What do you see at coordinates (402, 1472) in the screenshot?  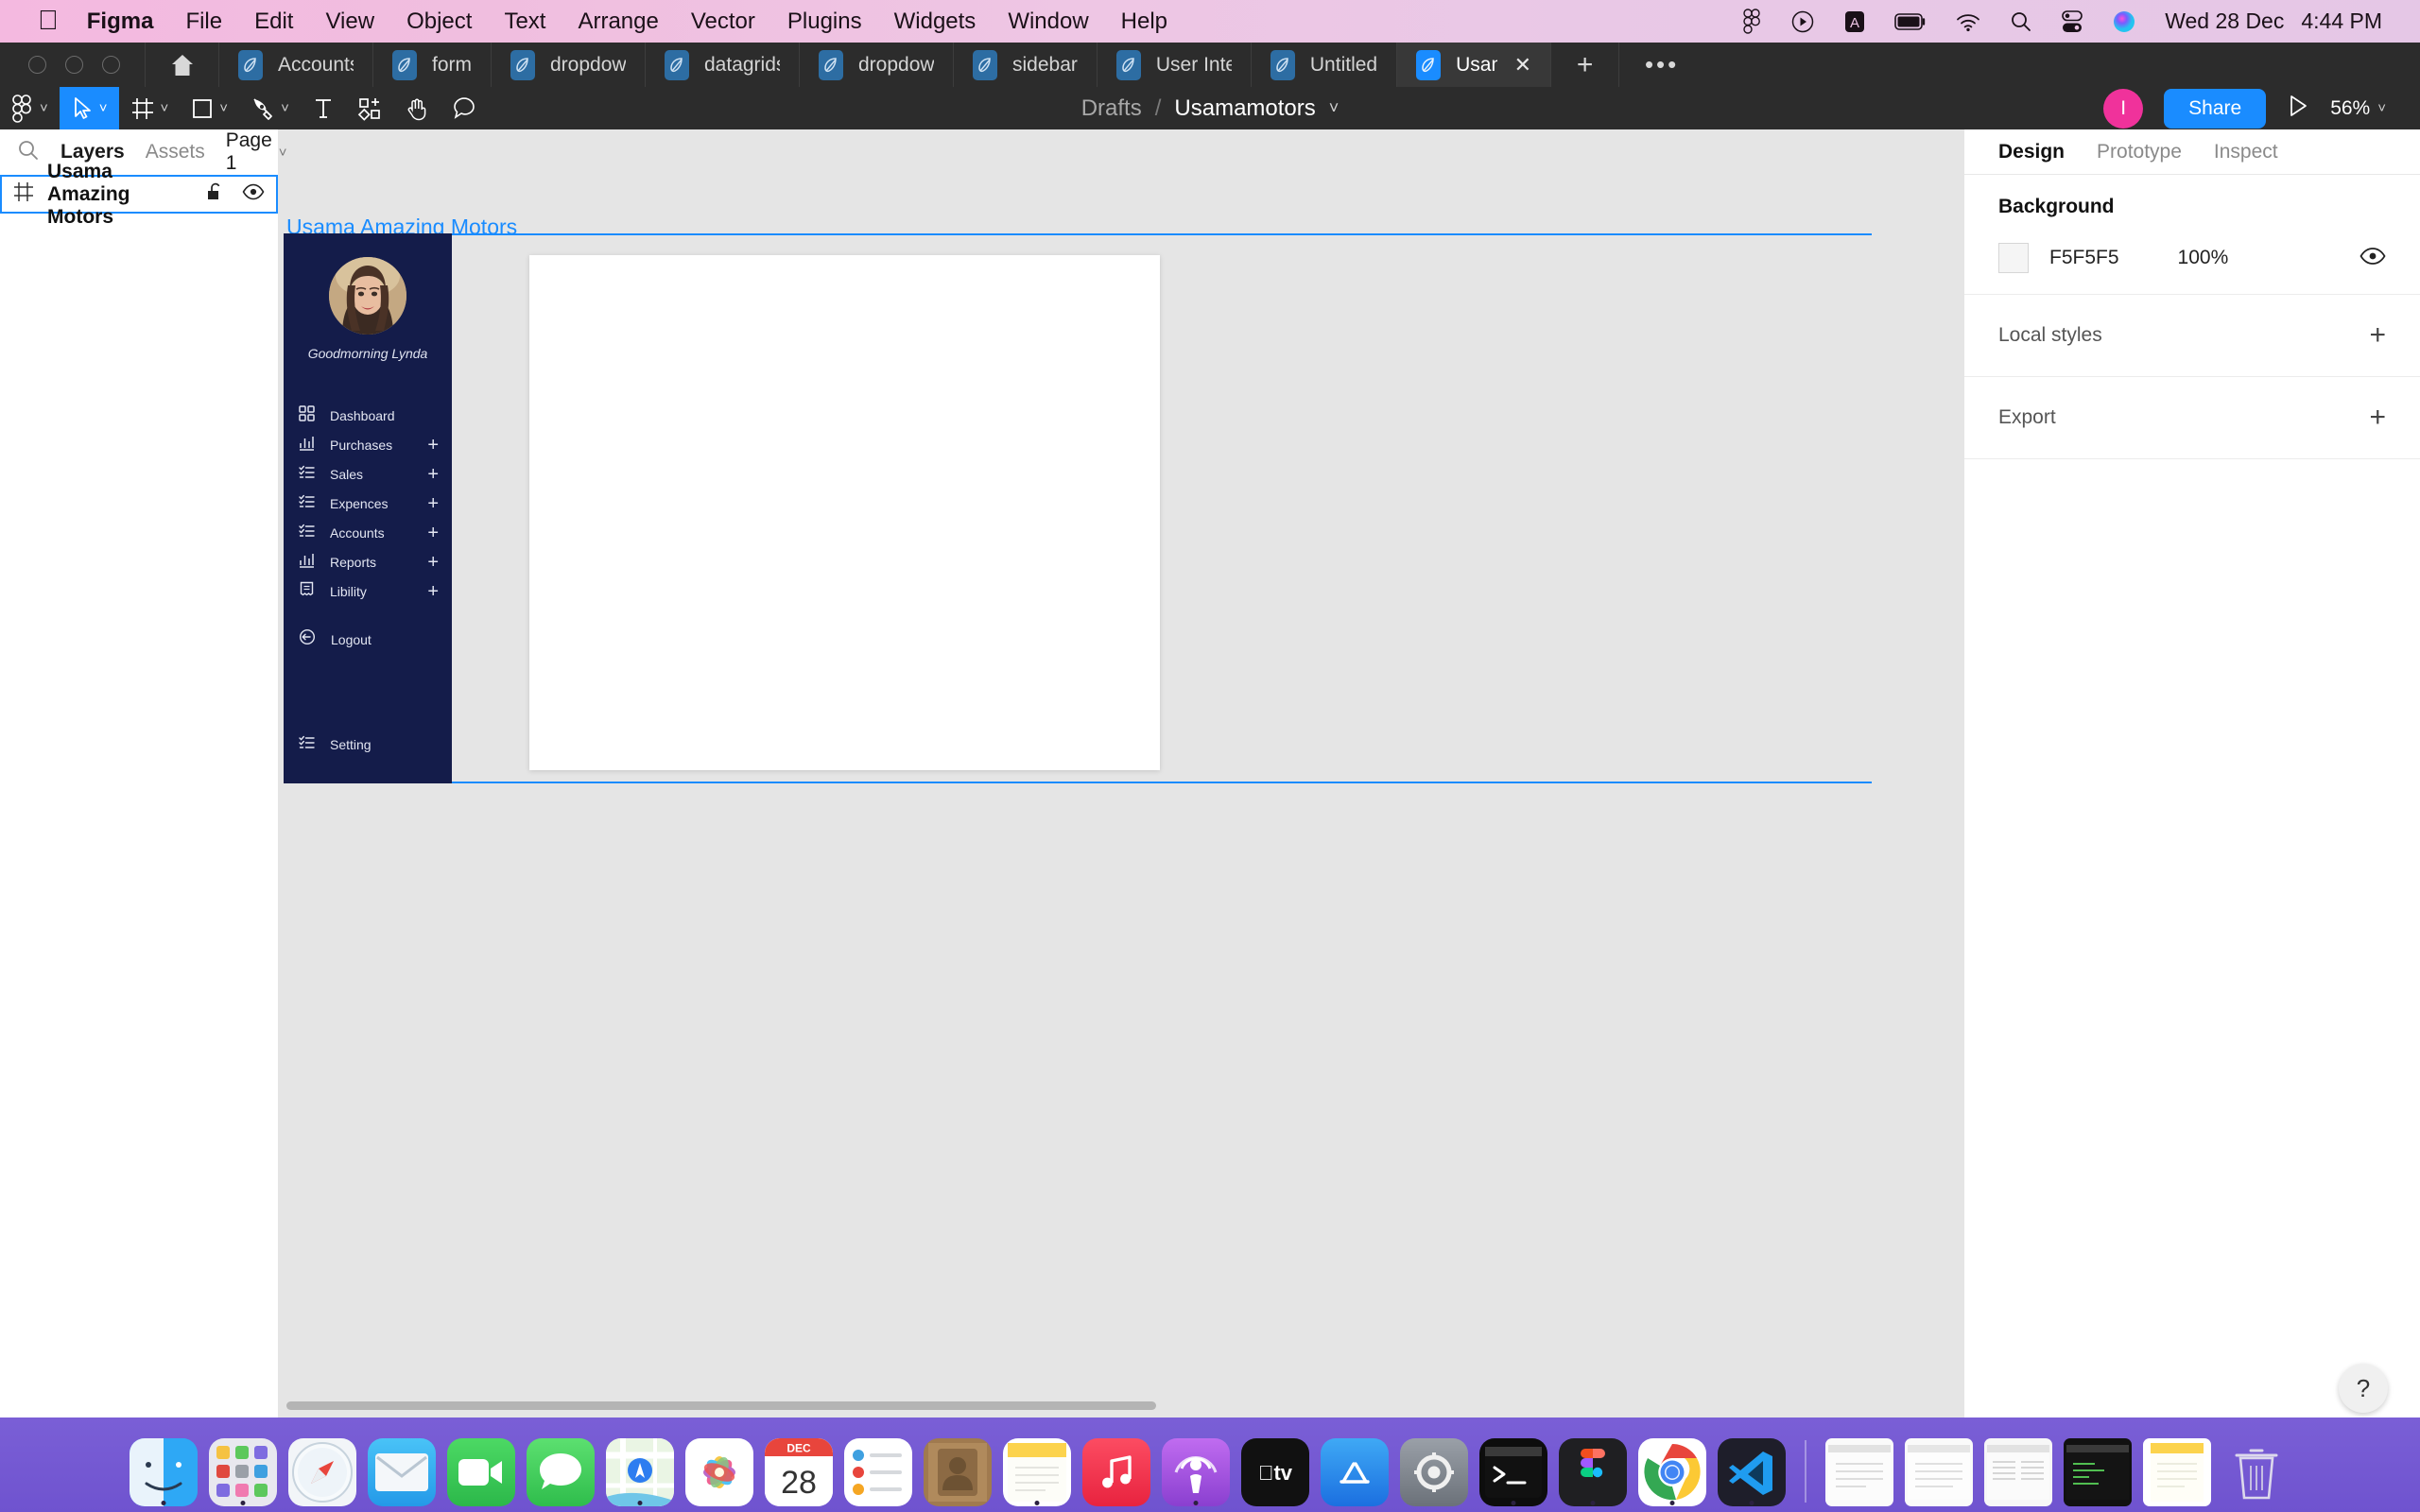 I see `dock-item-mail` at bounding box center [402, 1472].